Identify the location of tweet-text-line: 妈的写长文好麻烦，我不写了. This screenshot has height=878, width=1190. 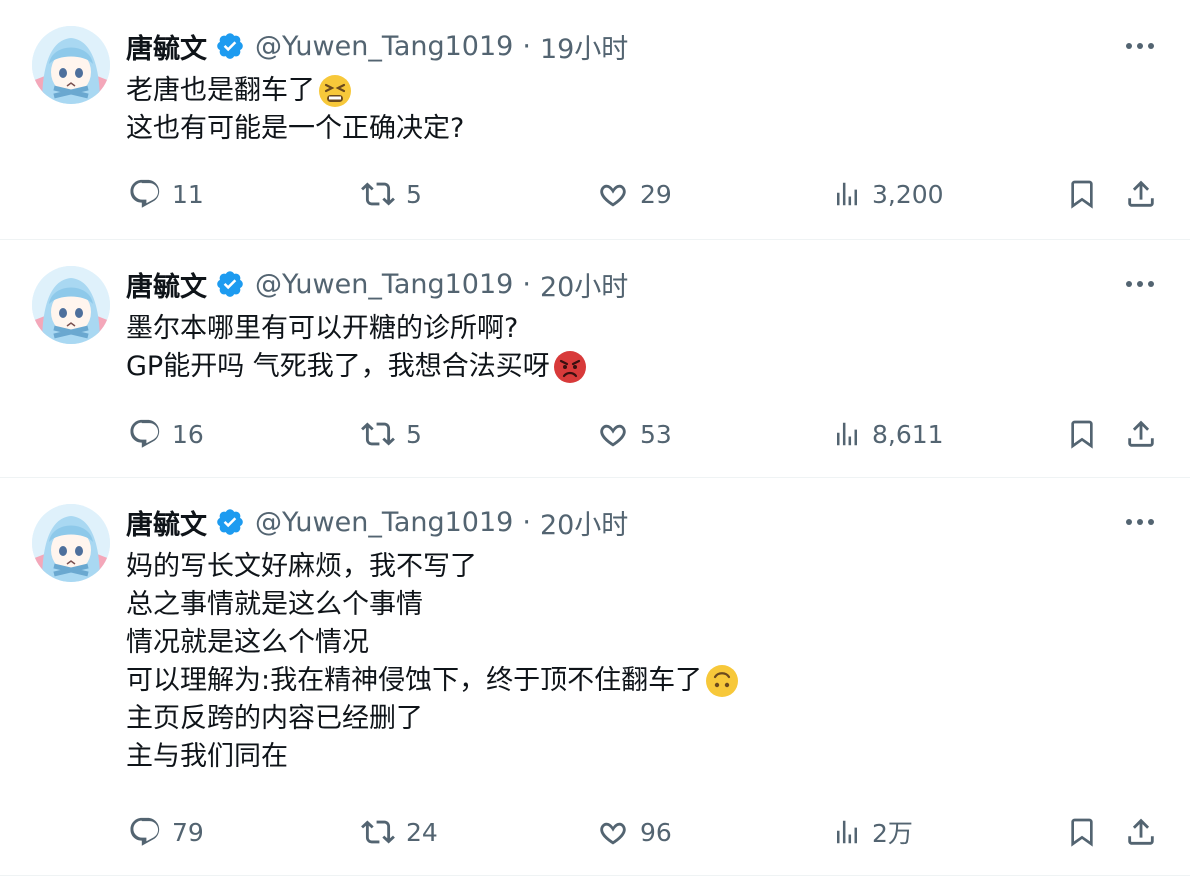
(432, 567).